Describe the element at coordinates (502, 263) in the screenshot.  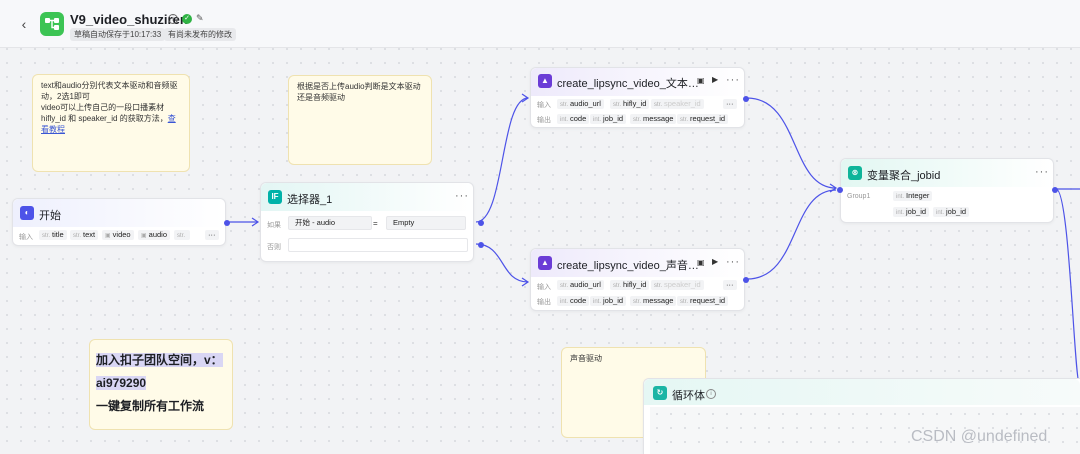
I see `edge-selector-audio` at that location.